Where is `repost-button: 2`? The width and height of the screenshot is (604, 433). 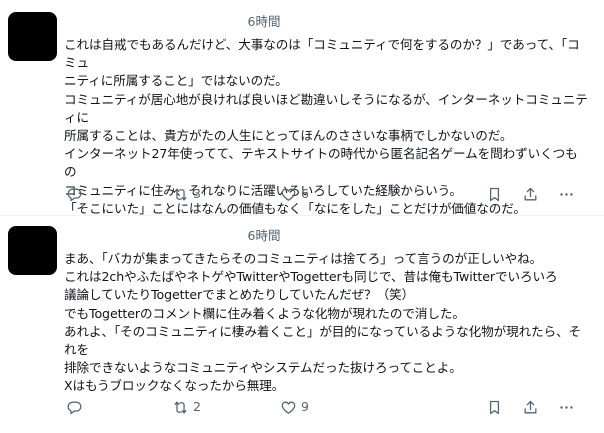 repost-button: 2 is located at coordinates (186, 407).